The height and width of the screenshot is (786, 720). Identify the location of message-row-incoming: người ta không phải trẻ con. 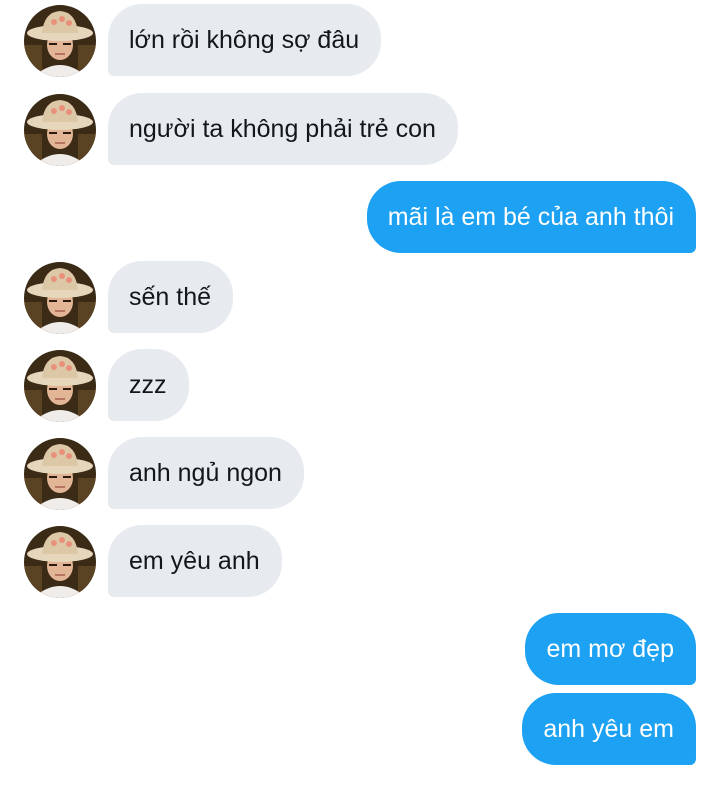
(360, 129).